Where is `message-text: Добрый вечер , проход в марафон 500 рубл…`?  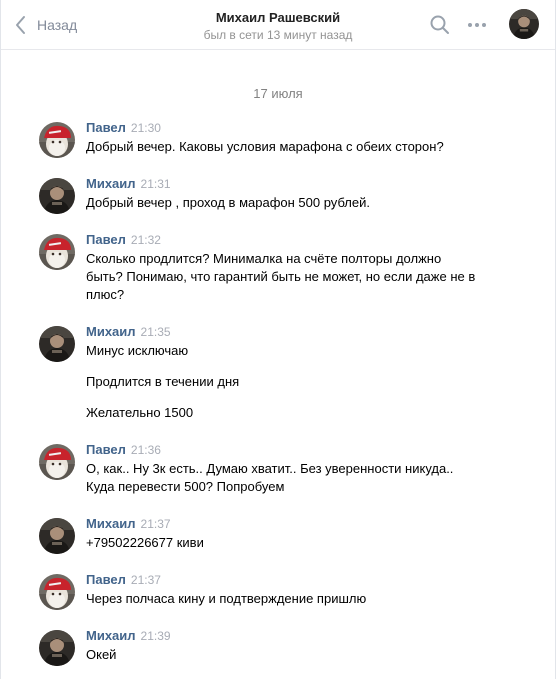 message-text: Добрый вечер , проход в марафон 500 рубл… is located at coordinates (228, 202).